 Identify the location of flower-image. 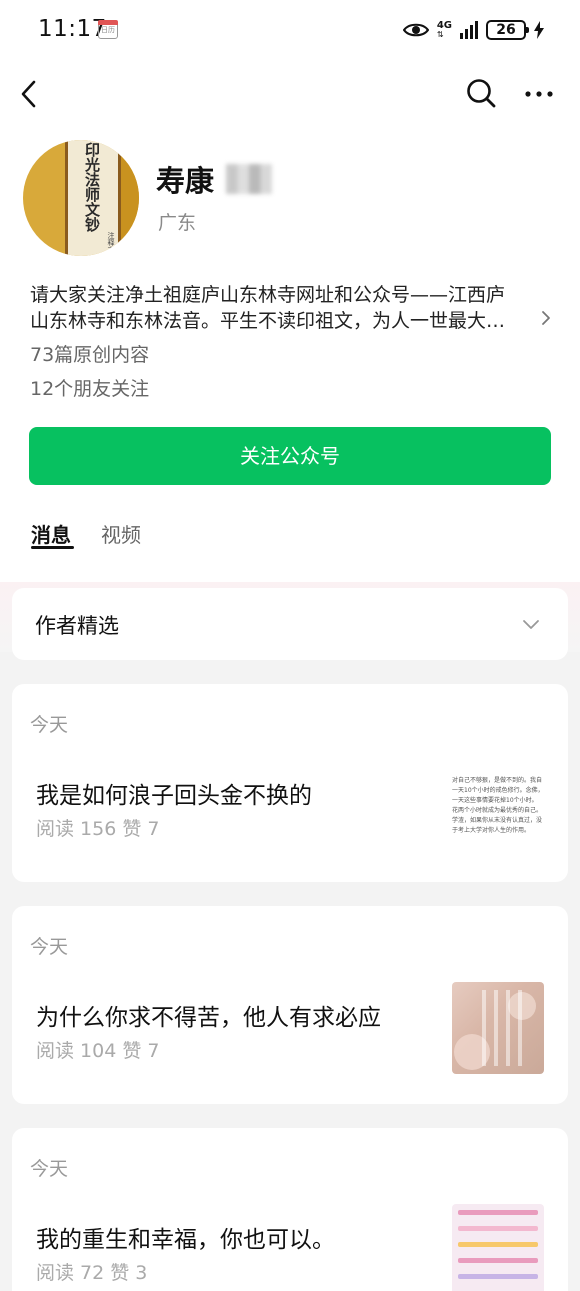
(495, 1030).